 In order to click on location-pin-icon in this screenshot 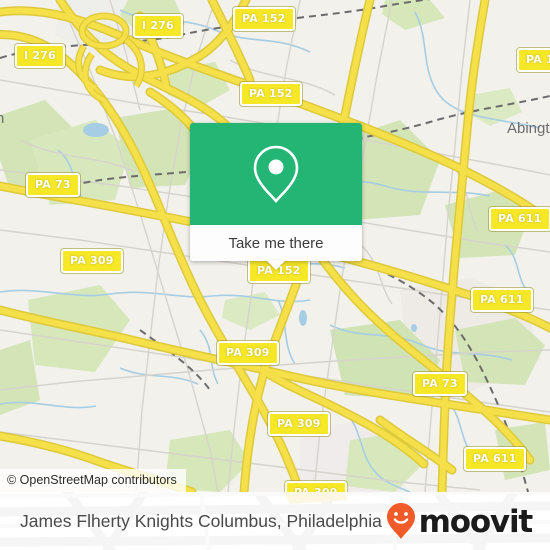, I will do `click(276, 174)`.